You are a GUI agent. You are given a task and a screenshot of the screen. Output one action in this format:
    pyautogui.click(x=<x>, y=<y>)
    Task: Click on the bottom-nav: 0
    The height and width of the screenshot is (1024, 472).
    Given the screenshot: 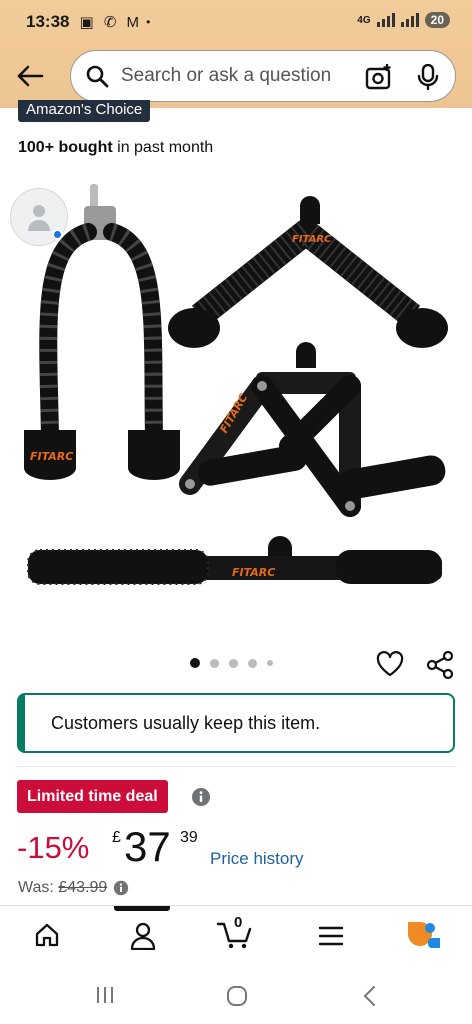 What is the action you would take?
    pyautogui.click(x=236, y=936)
    